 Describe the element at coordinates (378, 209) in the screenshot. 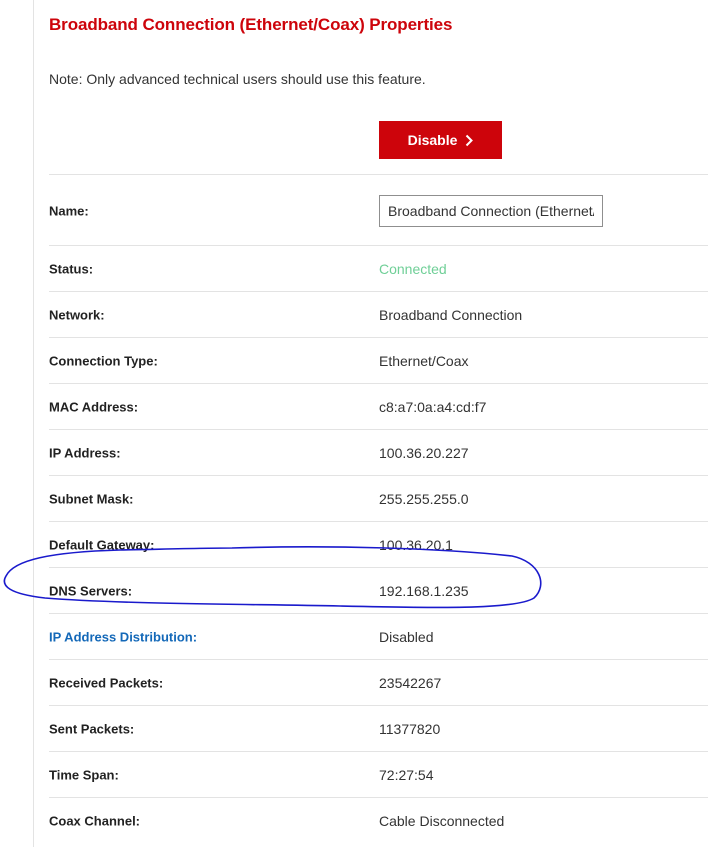

I see `row-name: Name:` at that location.